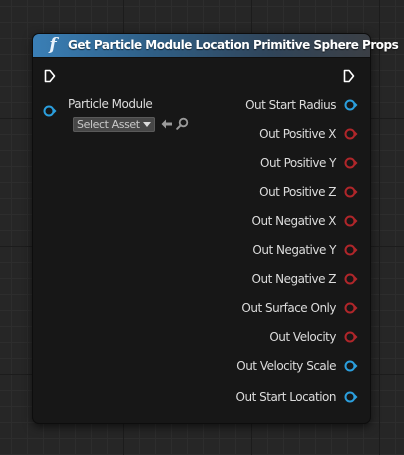  What do you see at coordinates (297, 134) in the screenshot?
I see `output-pin-label: Out Positive X` at bounding box center [297, 134].